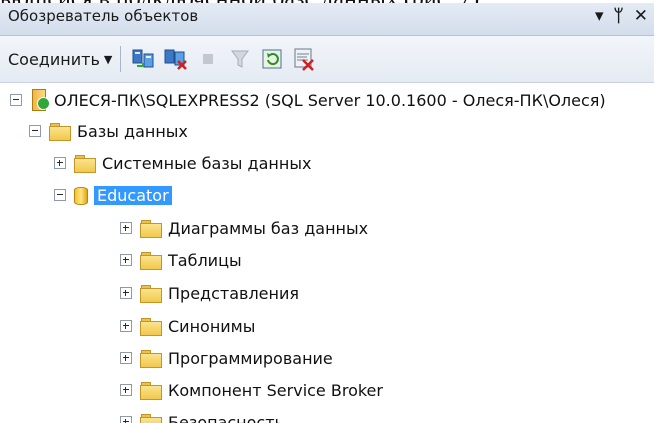 The image size is (654, 423). What do you see at coordinates (599, 16) in the screenshot?
I see `dropdown-arrow-icon: ▾` at bounding box center [599, 16].